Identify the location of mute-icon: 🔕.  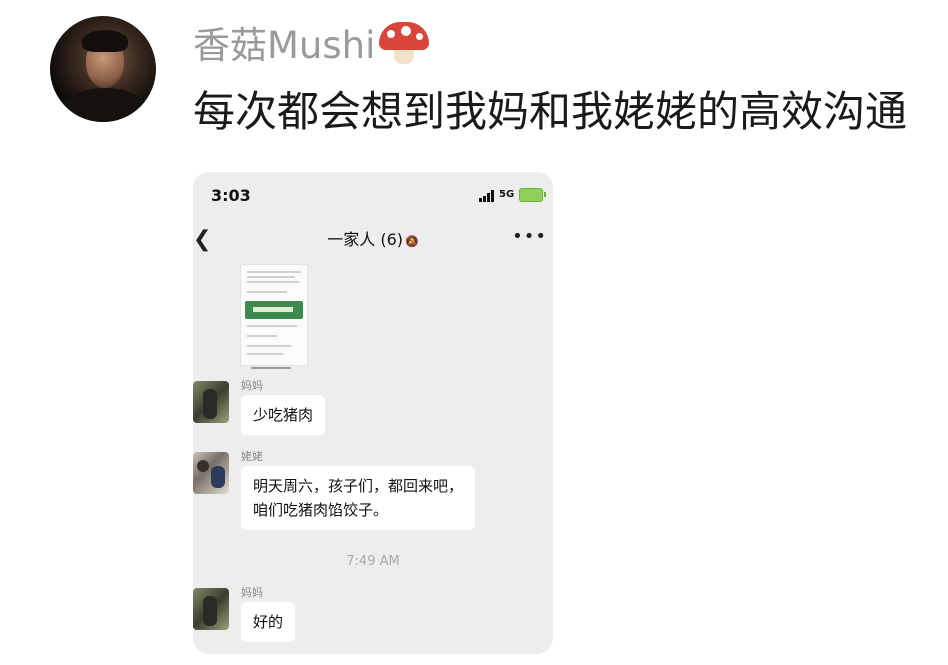
(412, 241).